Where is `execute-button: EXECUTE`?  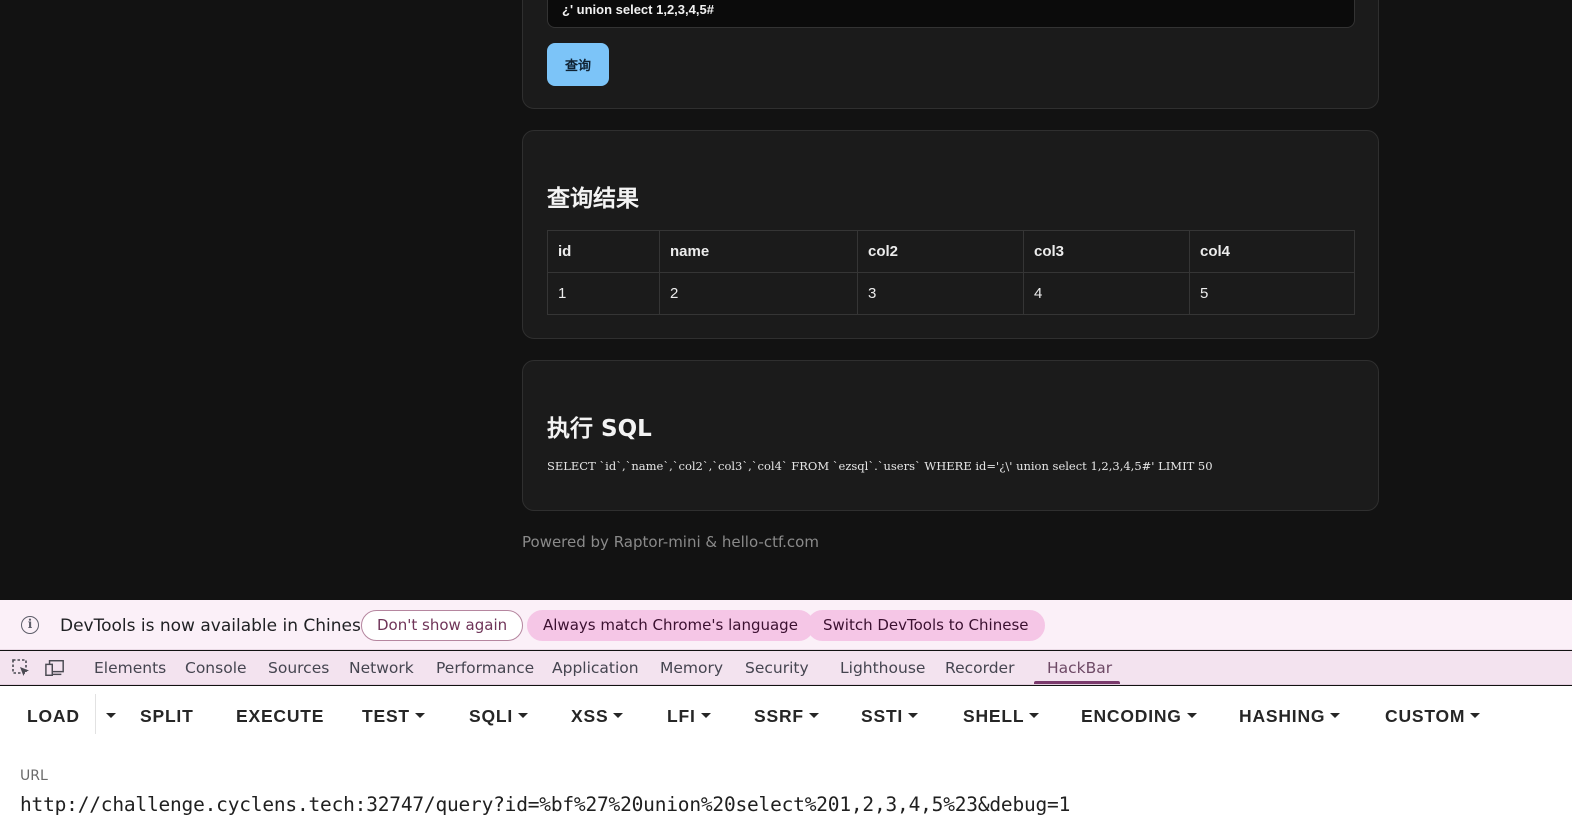
execute-button: EXECUTE is located at coordinates (280, 716).